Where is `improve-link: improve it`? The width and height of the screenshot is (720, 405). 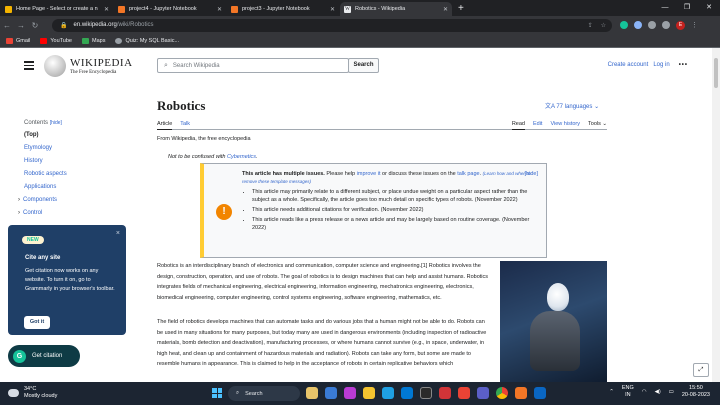
improve-link: improve it is located at coordinates (369, 174).